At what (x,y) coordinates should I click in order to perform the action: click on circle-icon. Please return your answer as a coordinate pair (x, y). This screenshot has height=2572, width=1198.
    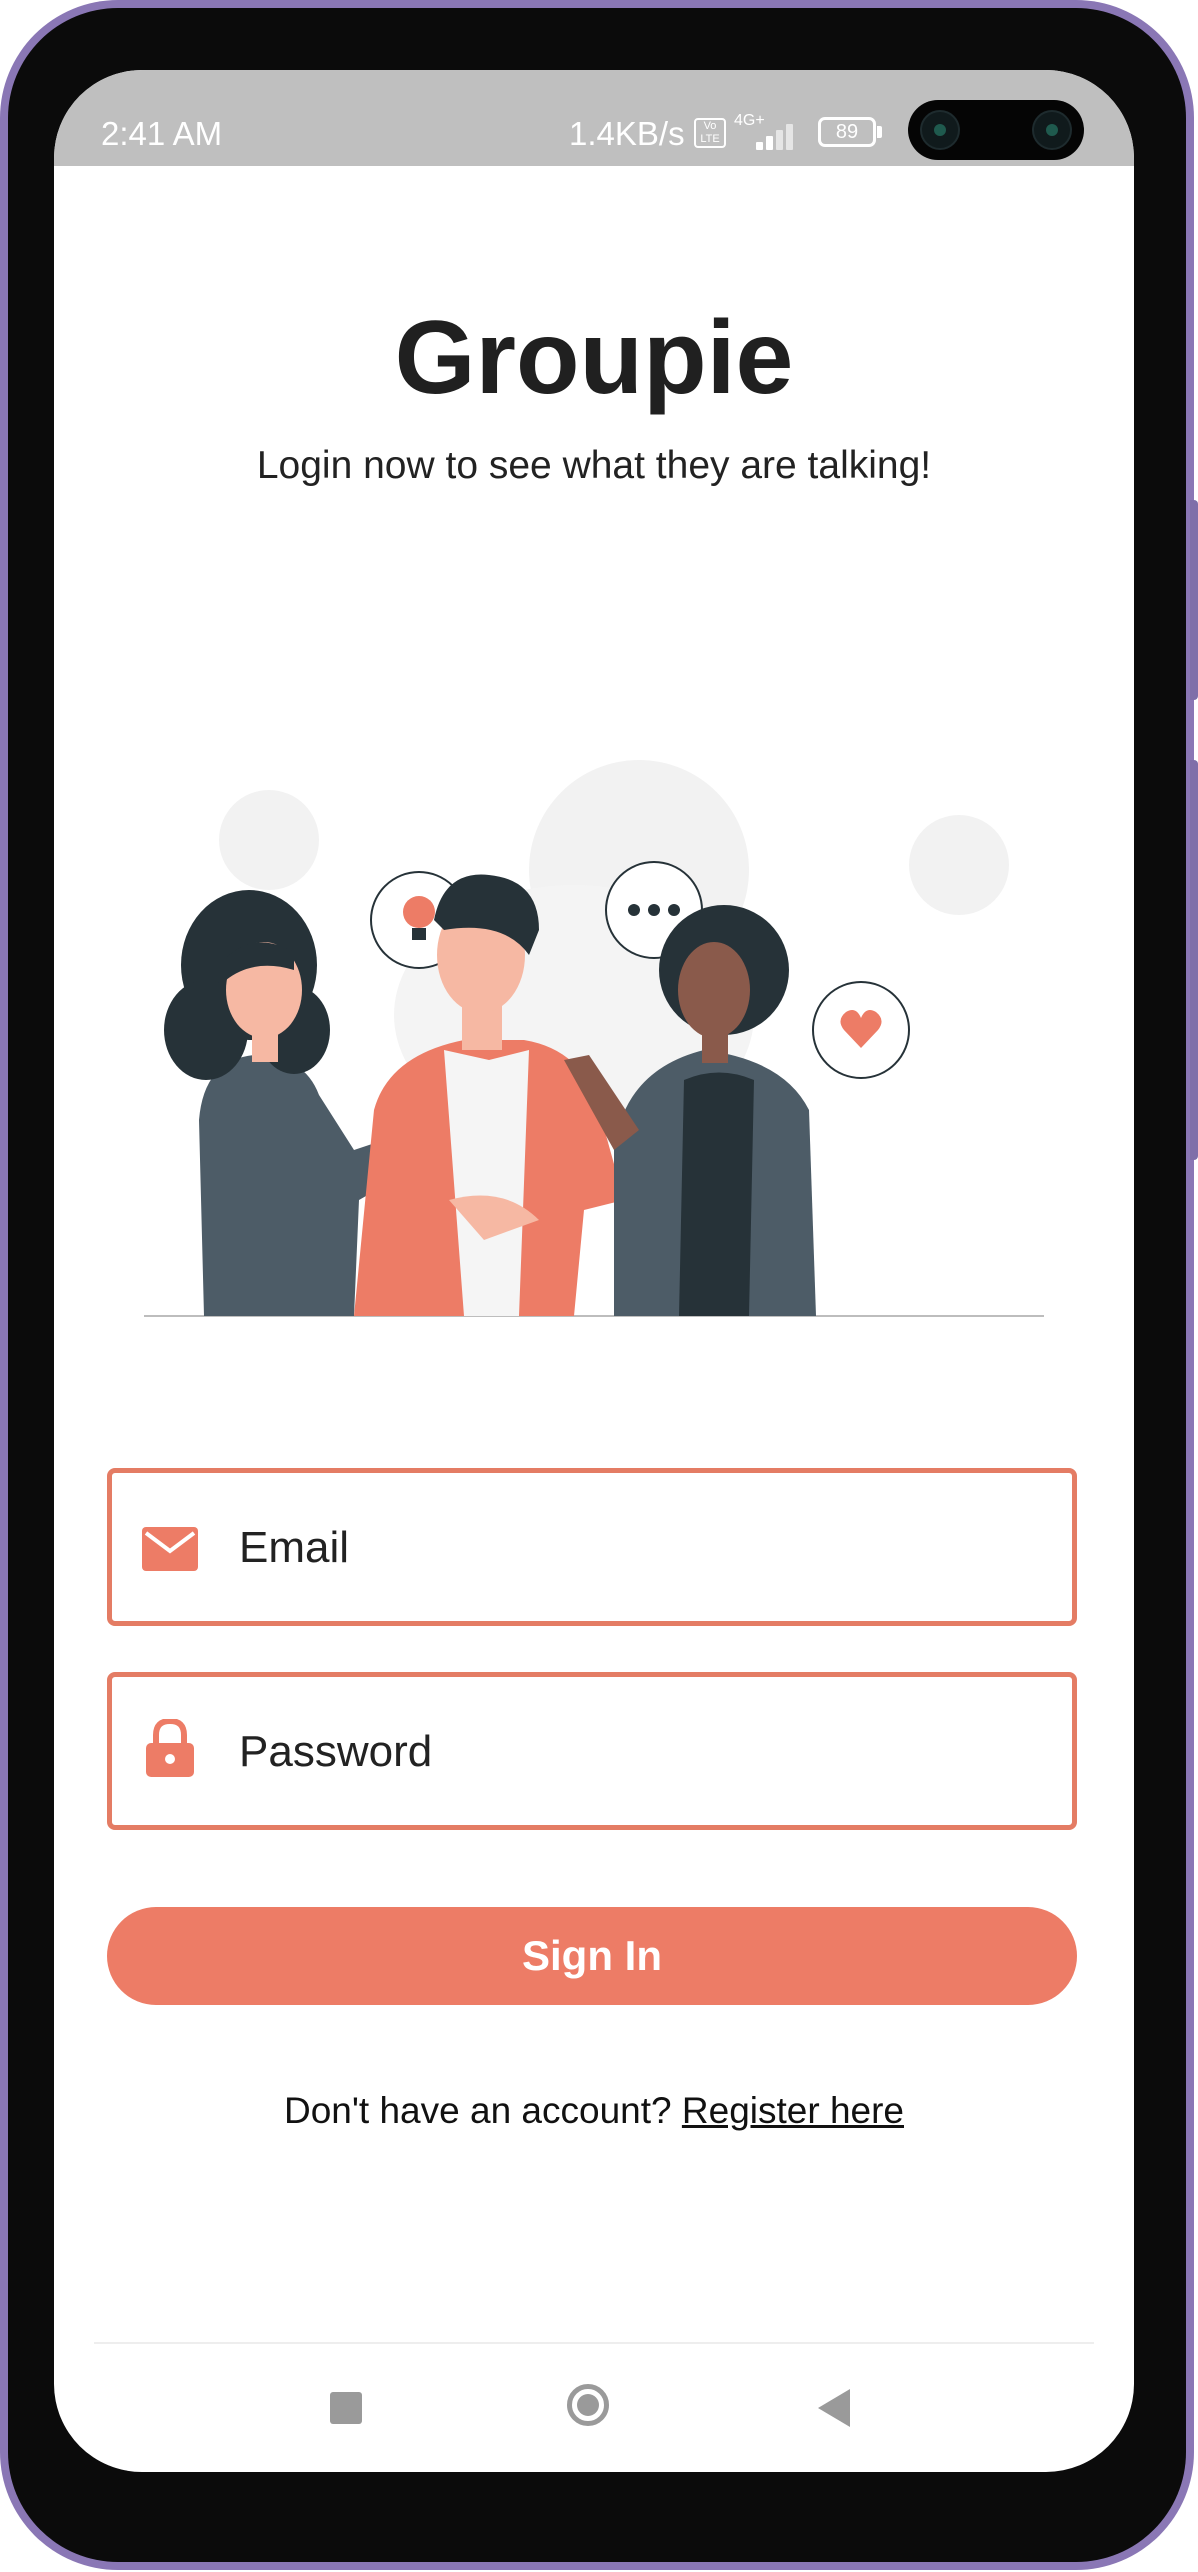
    Looking at the image, I should click on (588, 2405).